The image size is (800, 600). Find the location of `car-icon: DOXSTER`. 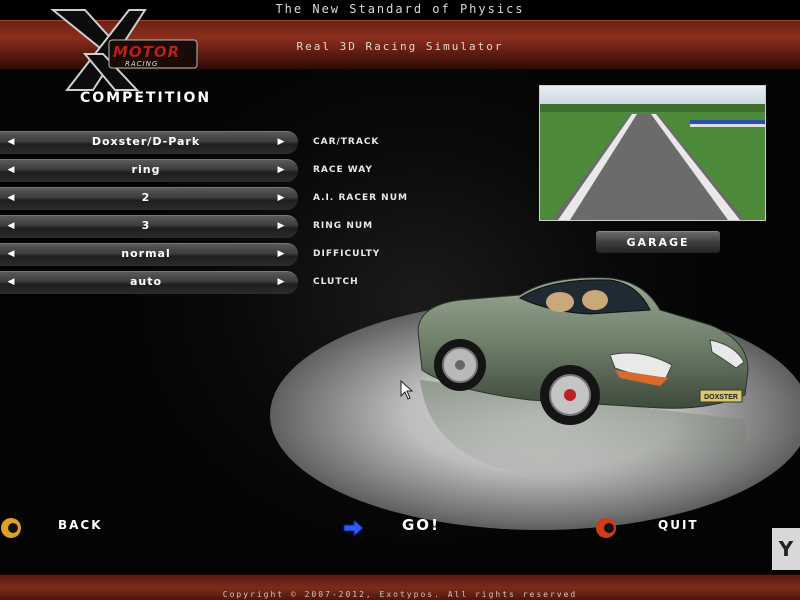

car-icon: DOXSTER is located at coordinates (583, 381).